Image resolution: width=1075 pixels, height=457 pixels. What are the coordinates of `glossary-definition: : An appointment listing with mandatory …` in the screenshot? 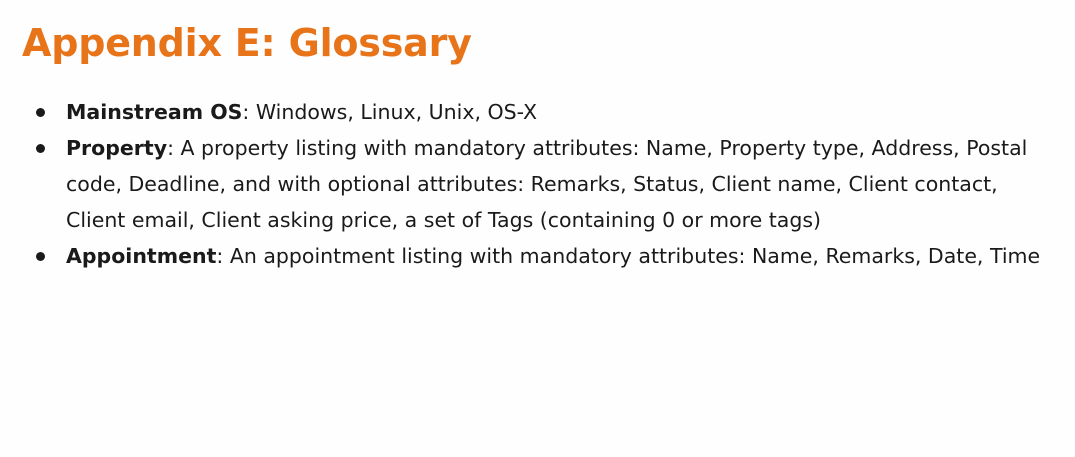 It's located at (628, 256).